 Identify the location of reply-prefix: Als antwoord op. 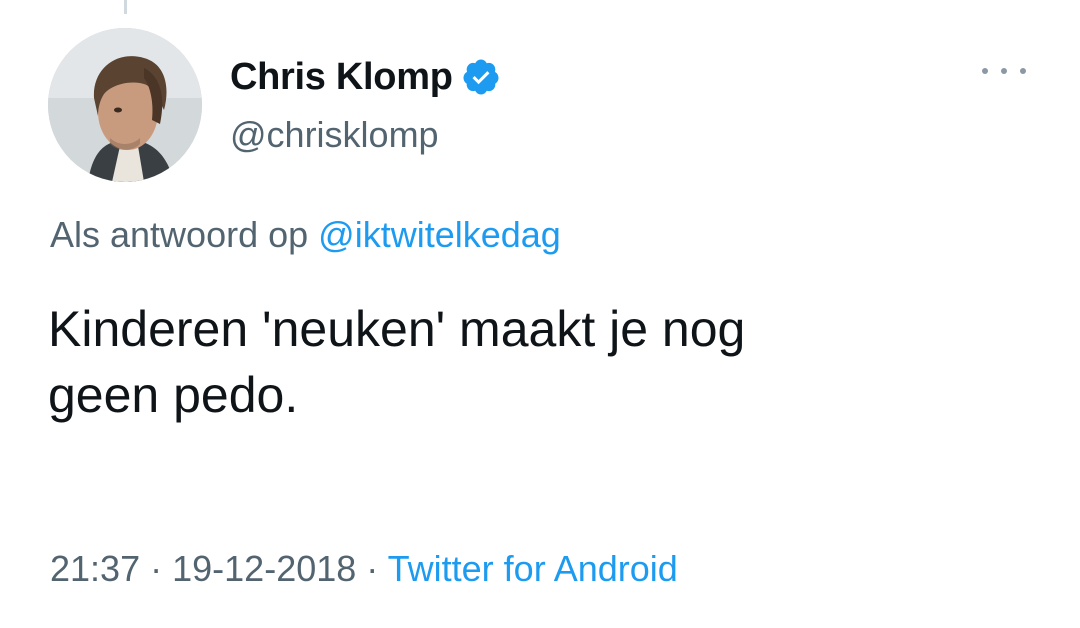
(179, 234).